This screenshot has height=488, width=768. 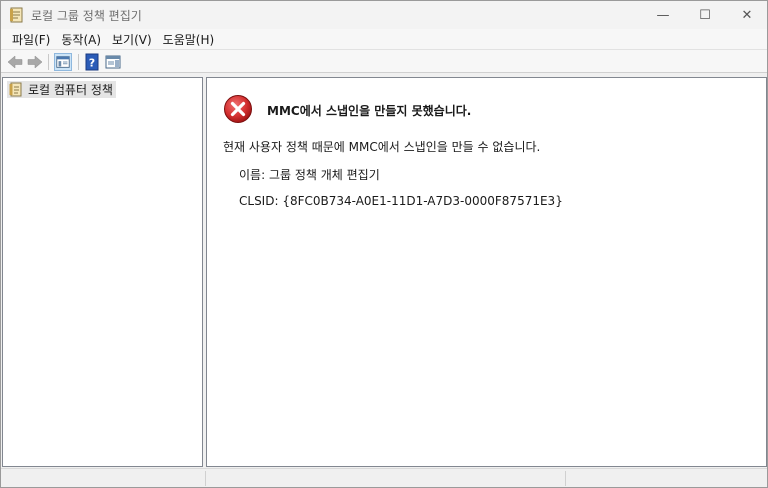 I want to click on menu-bar: 파일(F) 동작(A) 보기(V) 도움말(H), so click(x=384, y=39).